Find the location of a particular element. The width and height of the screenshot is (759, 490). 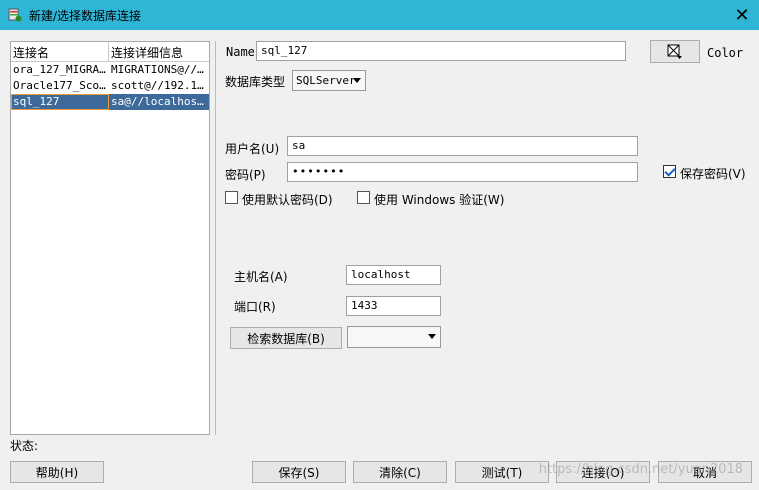

username-label: 用户名(U) is located at coordinates (252, 149).